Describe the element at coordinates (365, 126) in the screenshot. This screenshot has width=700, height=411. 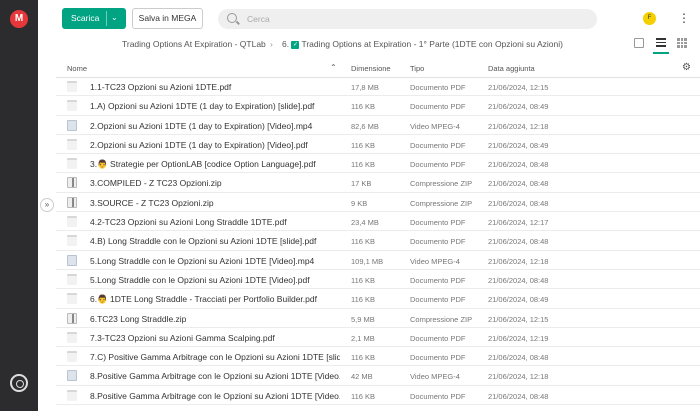
I see `file-size: 82,6 MB` at that location.